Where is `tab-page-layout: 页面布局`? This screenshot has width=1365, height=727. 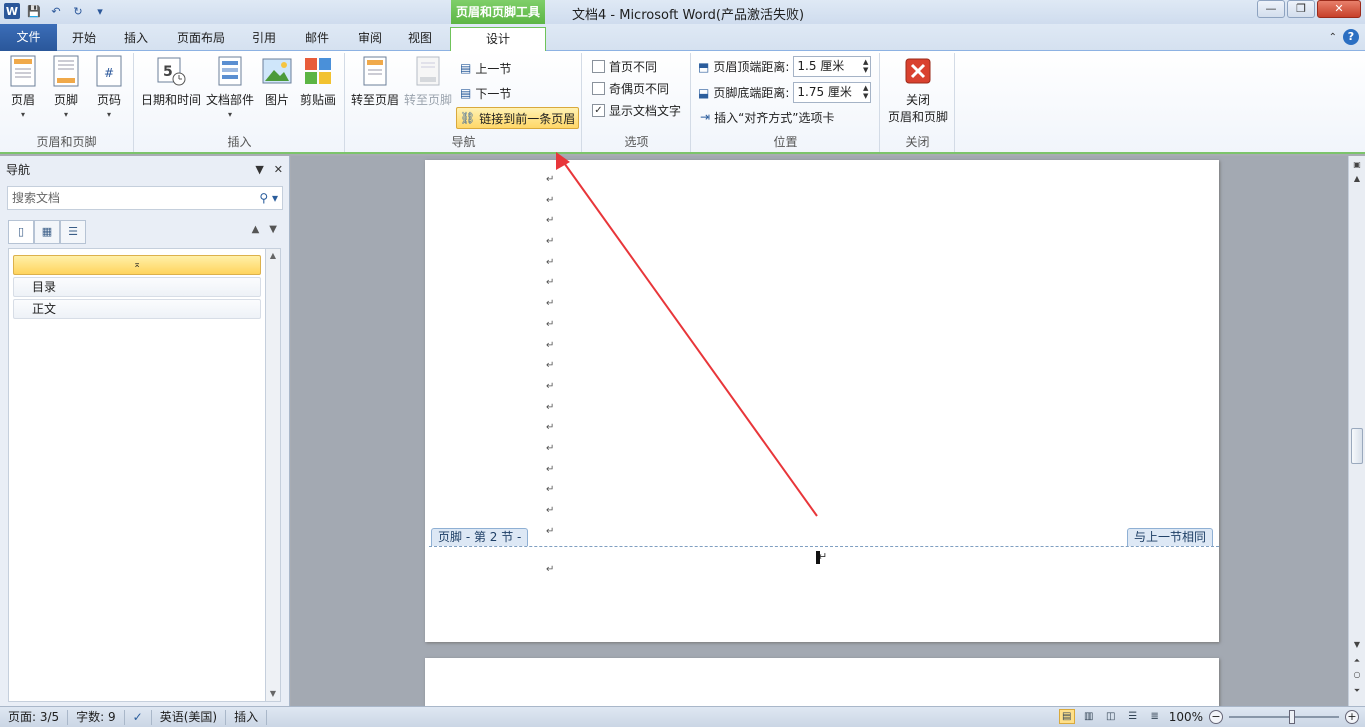
tab-page-layout: 页面布局 is located at coordinates (201, 39).